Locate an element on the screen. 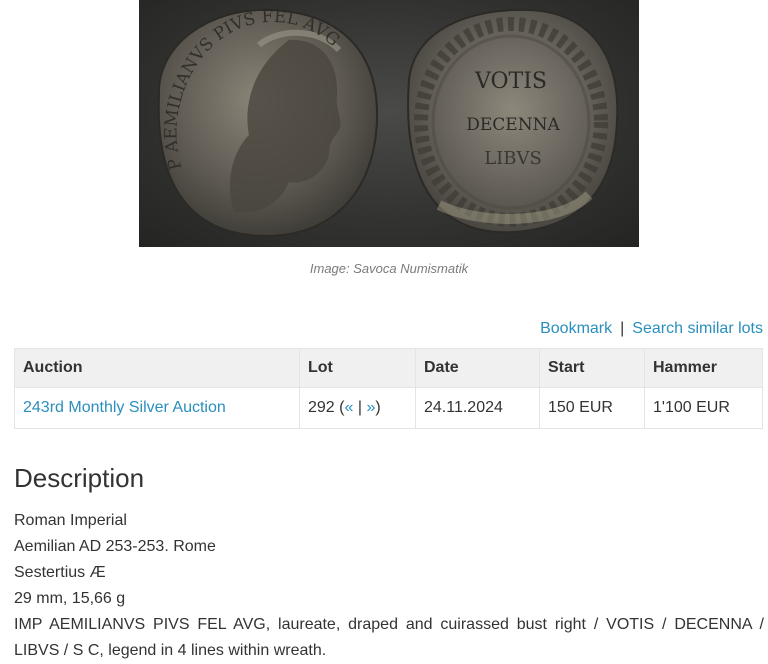 Image resolution: width=768 pixels, height=664 pixels. description-line-ruler: Aemilian AD 253-253. Rome is located at coordinates (115, 546).